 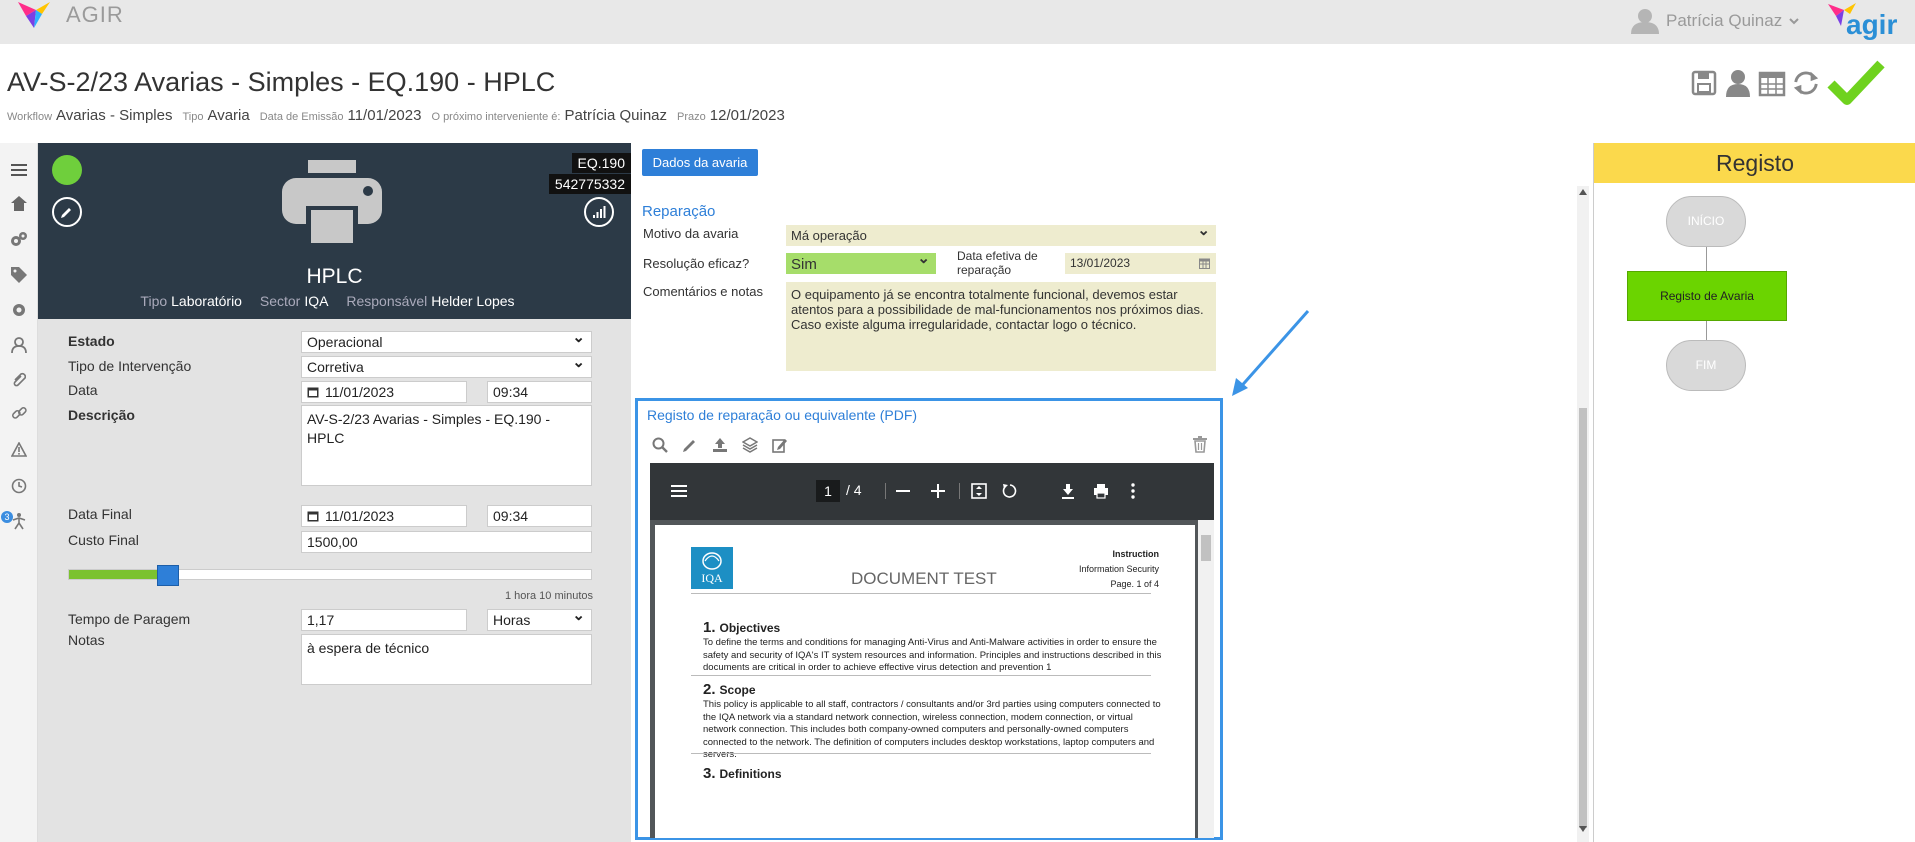 What do you see at coordinates (496, 117) in the screenshot?
I see `meta-label-proximo: O próximo interveniente é:` at bounding box center [496, 117].